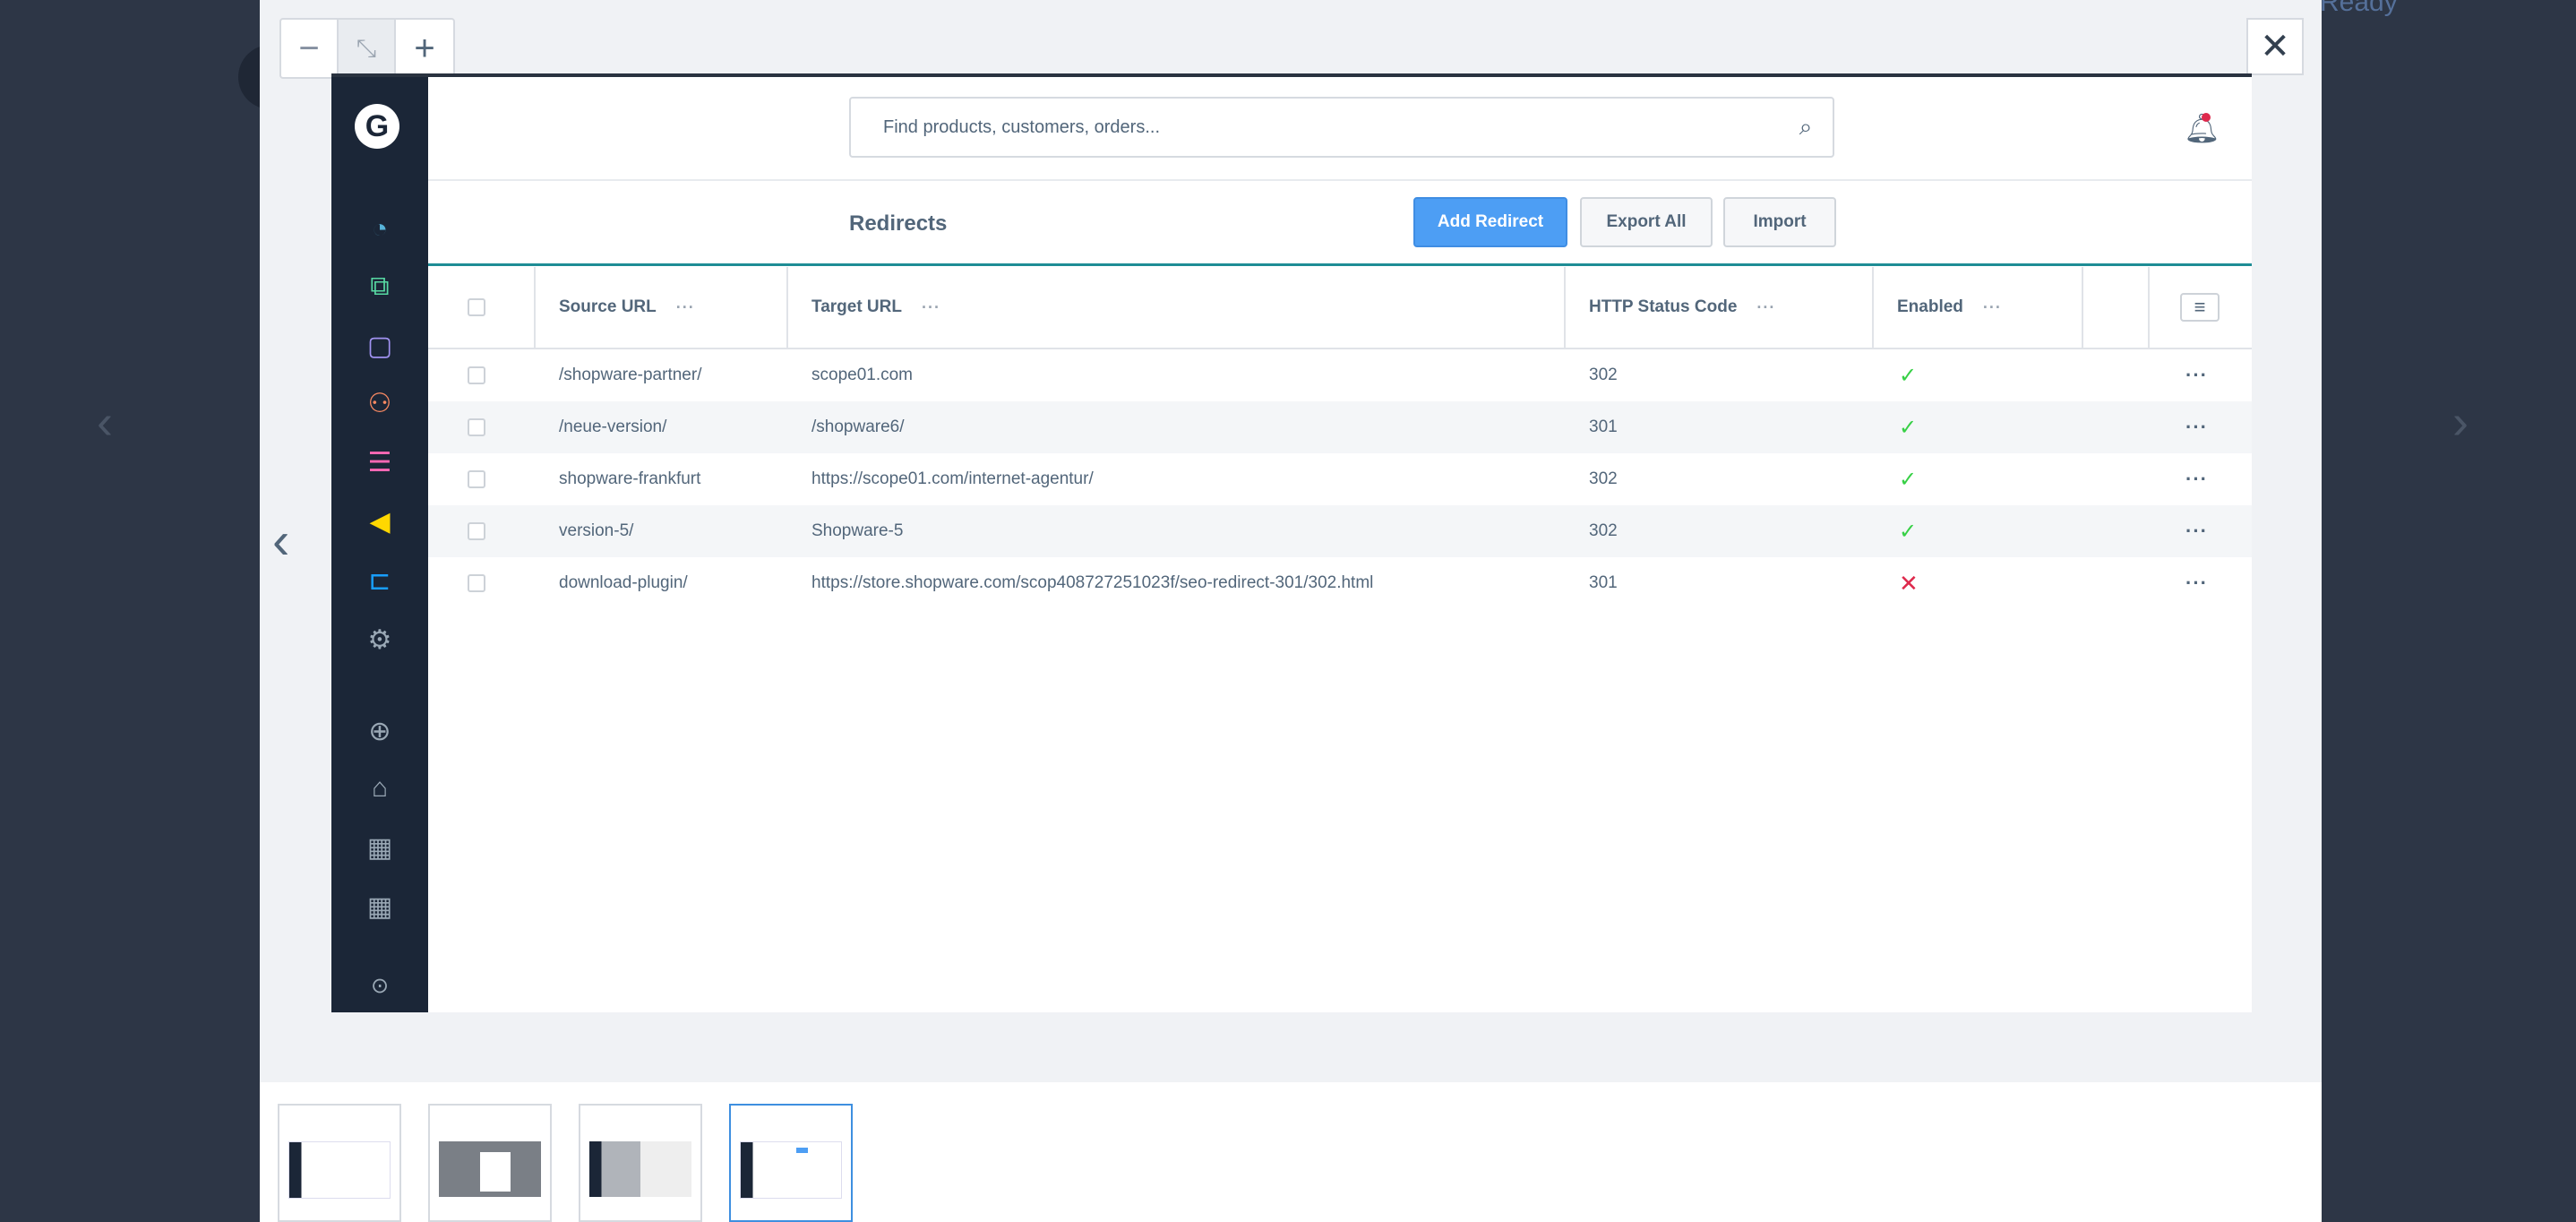 The width and height of the screenshot is (2576, 1222). Describe the element at coordinates (424, 48) in the screenshot. I see `zoom-in-button: +` at that location.